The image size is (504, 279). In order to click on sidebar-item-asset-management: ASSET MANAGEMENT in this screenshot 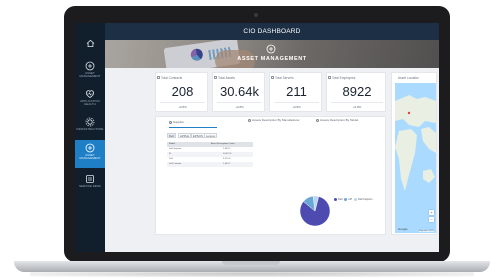, I will do `click(90, 71)`.